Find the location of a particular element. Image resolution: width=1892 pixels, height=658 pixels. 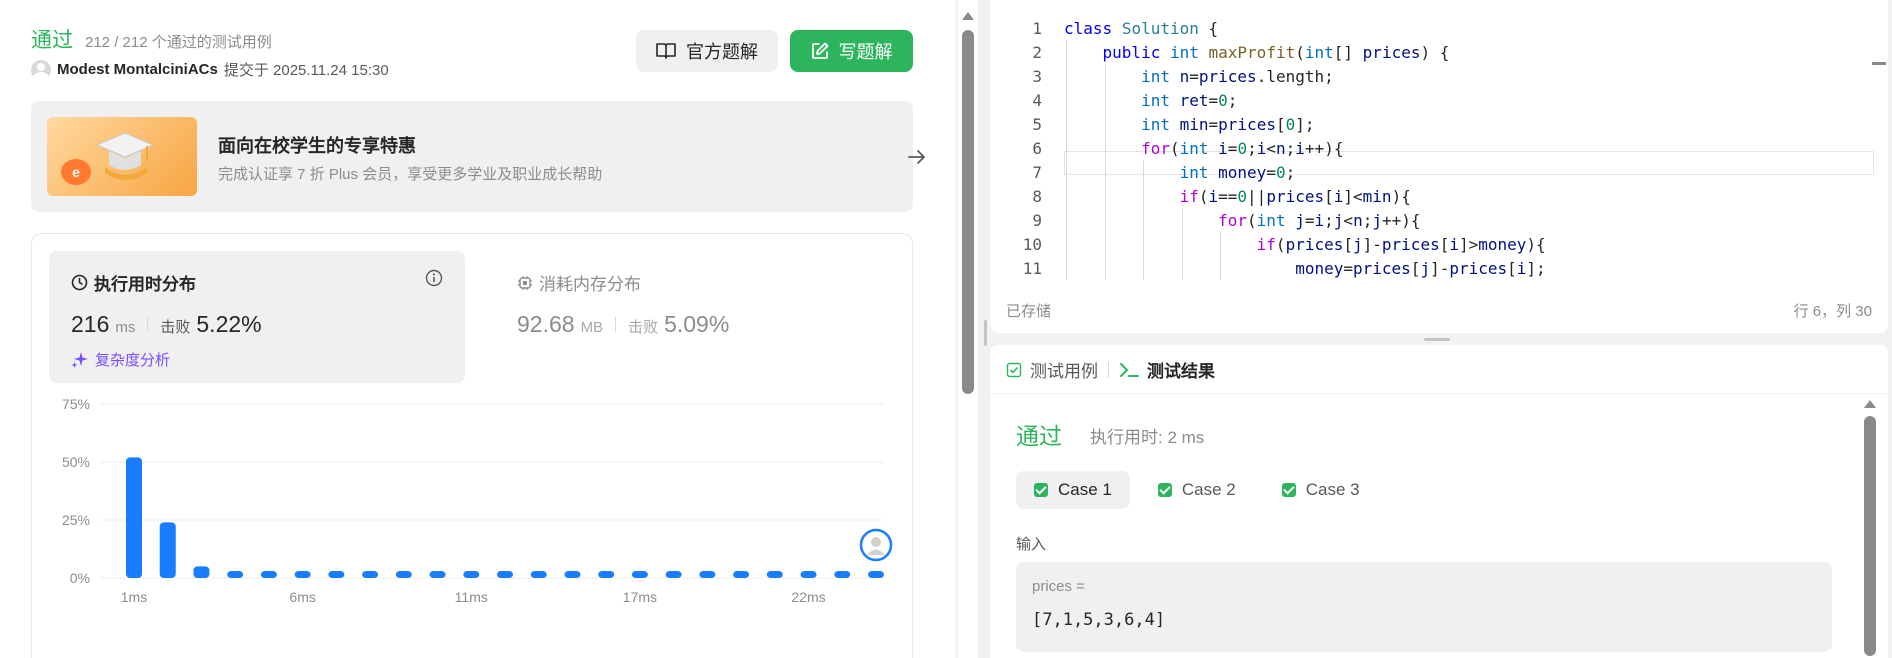

input-box: prices = [7,1,5,3,6,4] is located at coordinates (1424, 607).